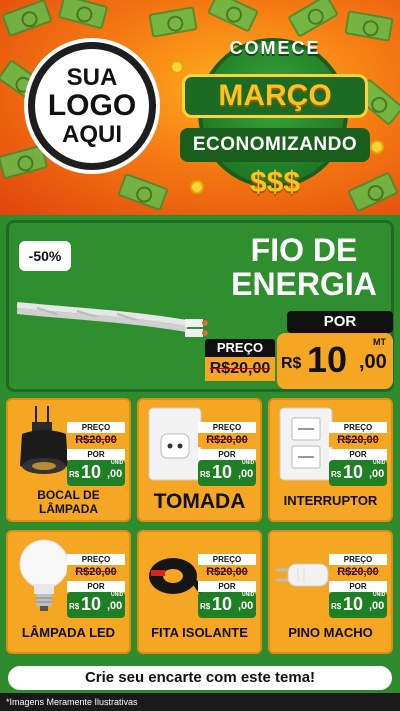 This screenshot has height=711, width=400. Describe the element at coordinates (330, 500) in the screenshot. I see `product-name: INTERRUPTOR` at that location.